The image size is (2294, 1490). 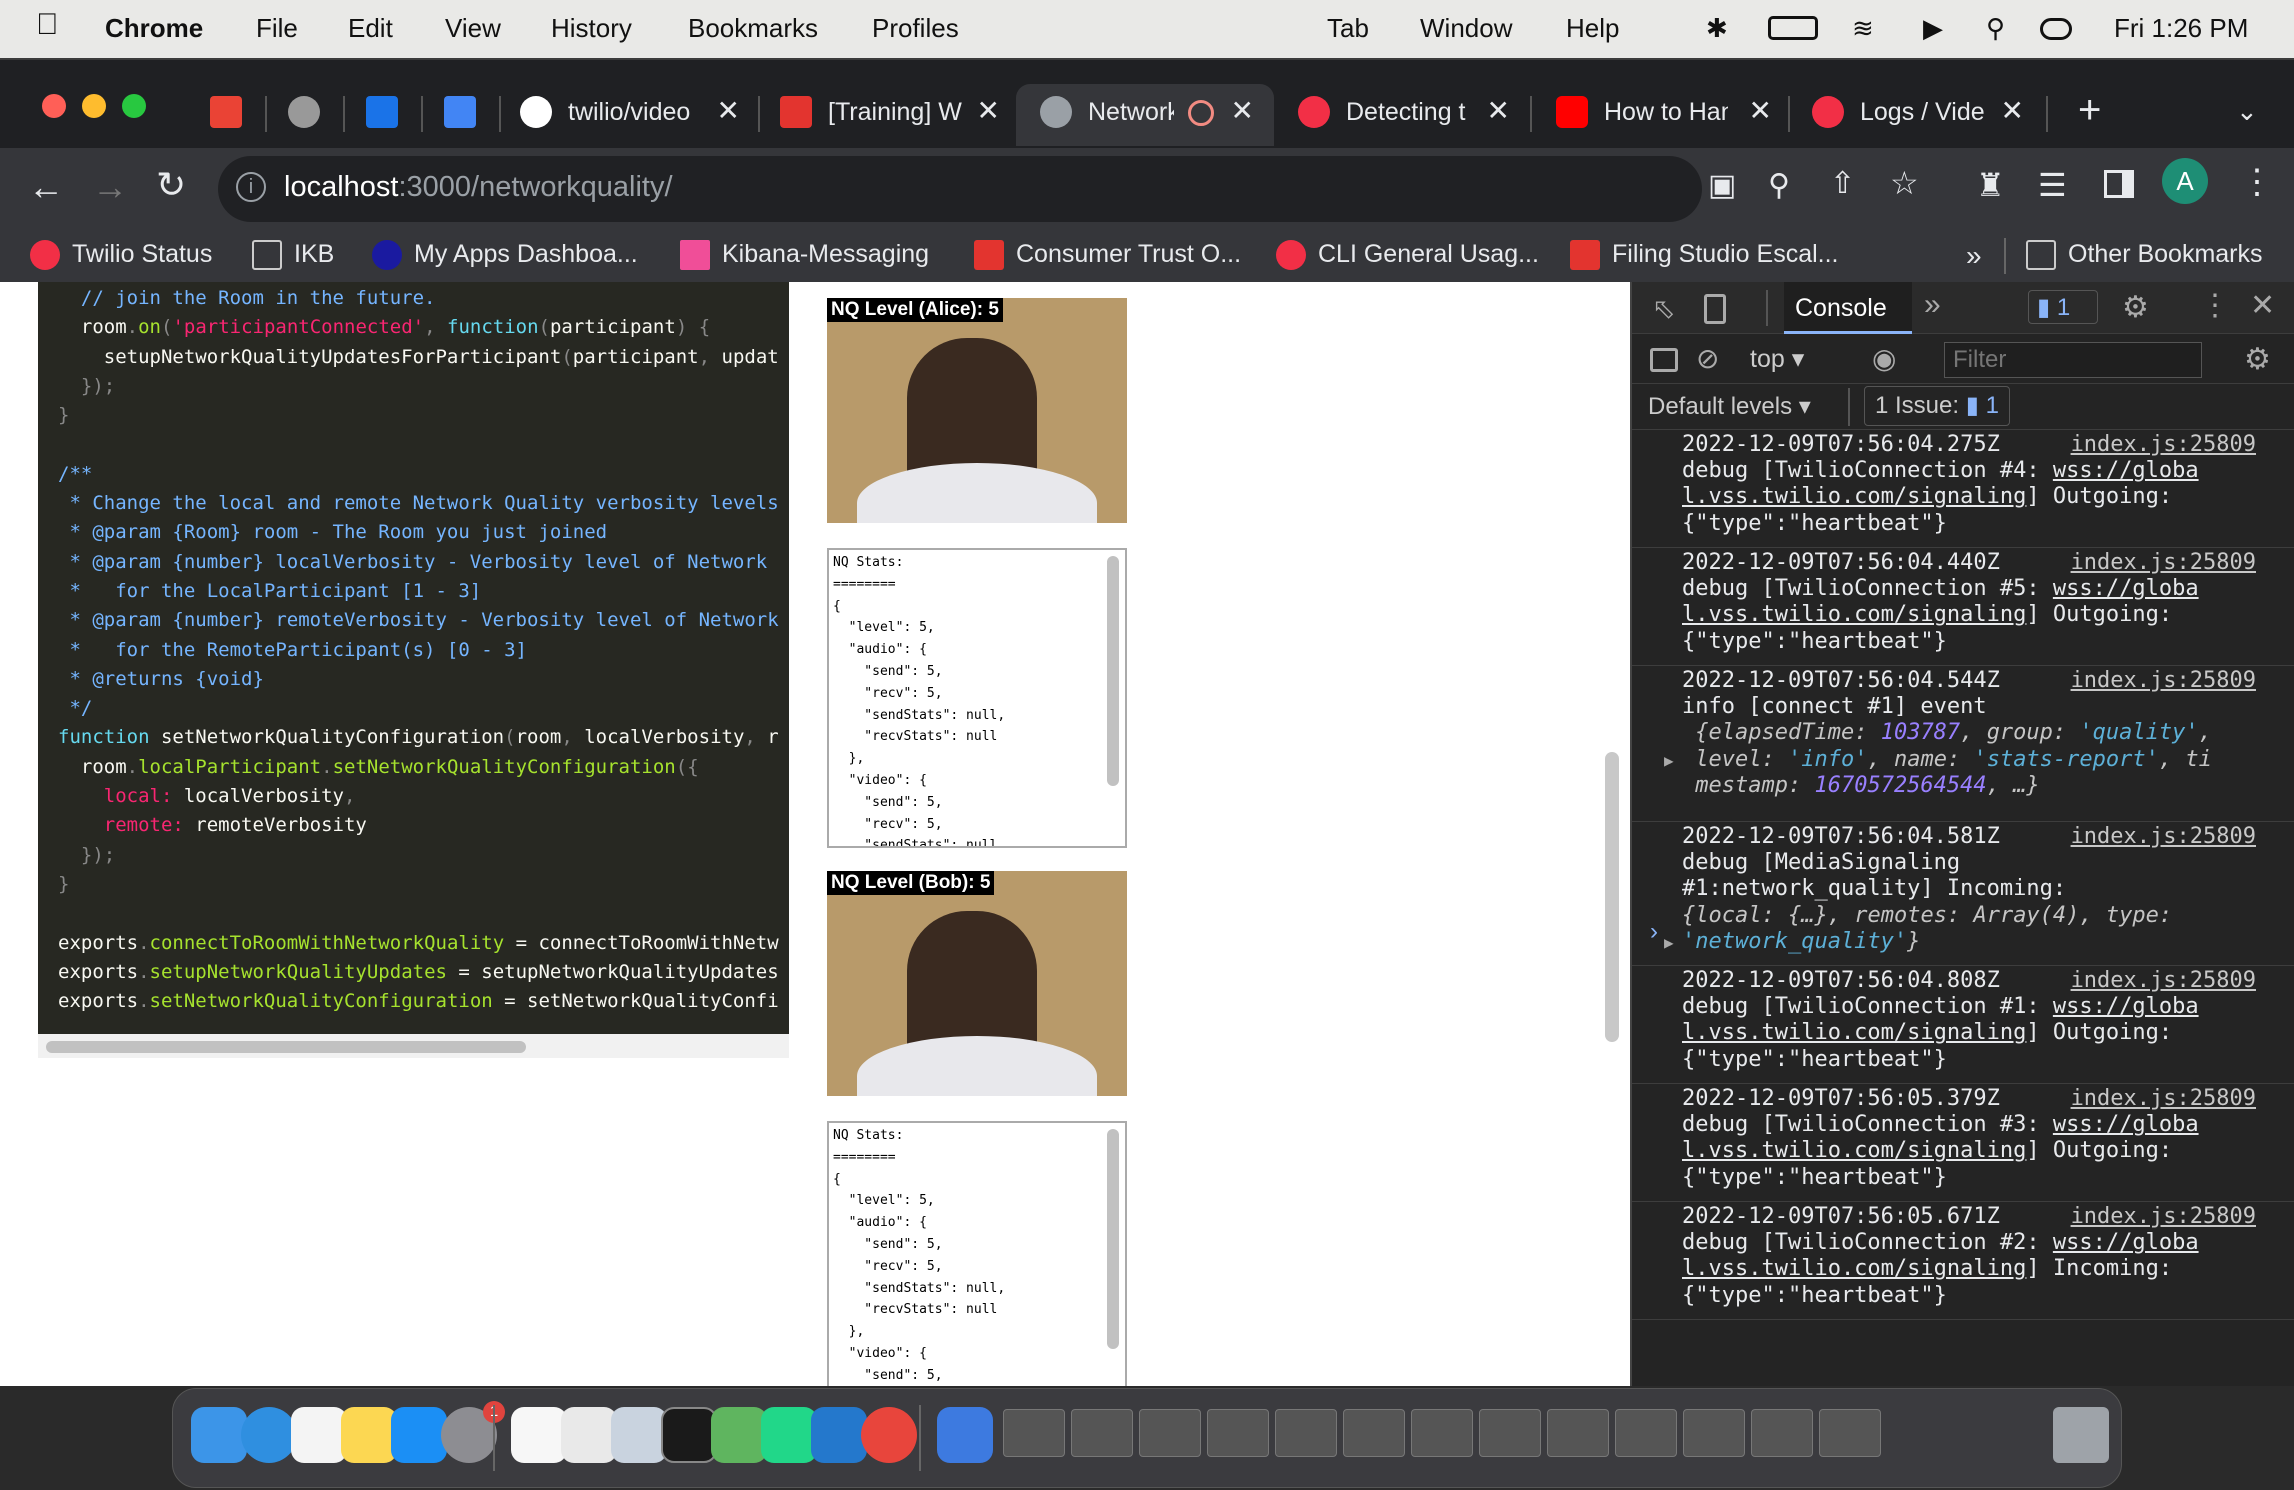 What do you see at coordinates (1932, 305) in the screenshot?
I see `more-tabs-icon: »` at bounding box center [1932, 305].